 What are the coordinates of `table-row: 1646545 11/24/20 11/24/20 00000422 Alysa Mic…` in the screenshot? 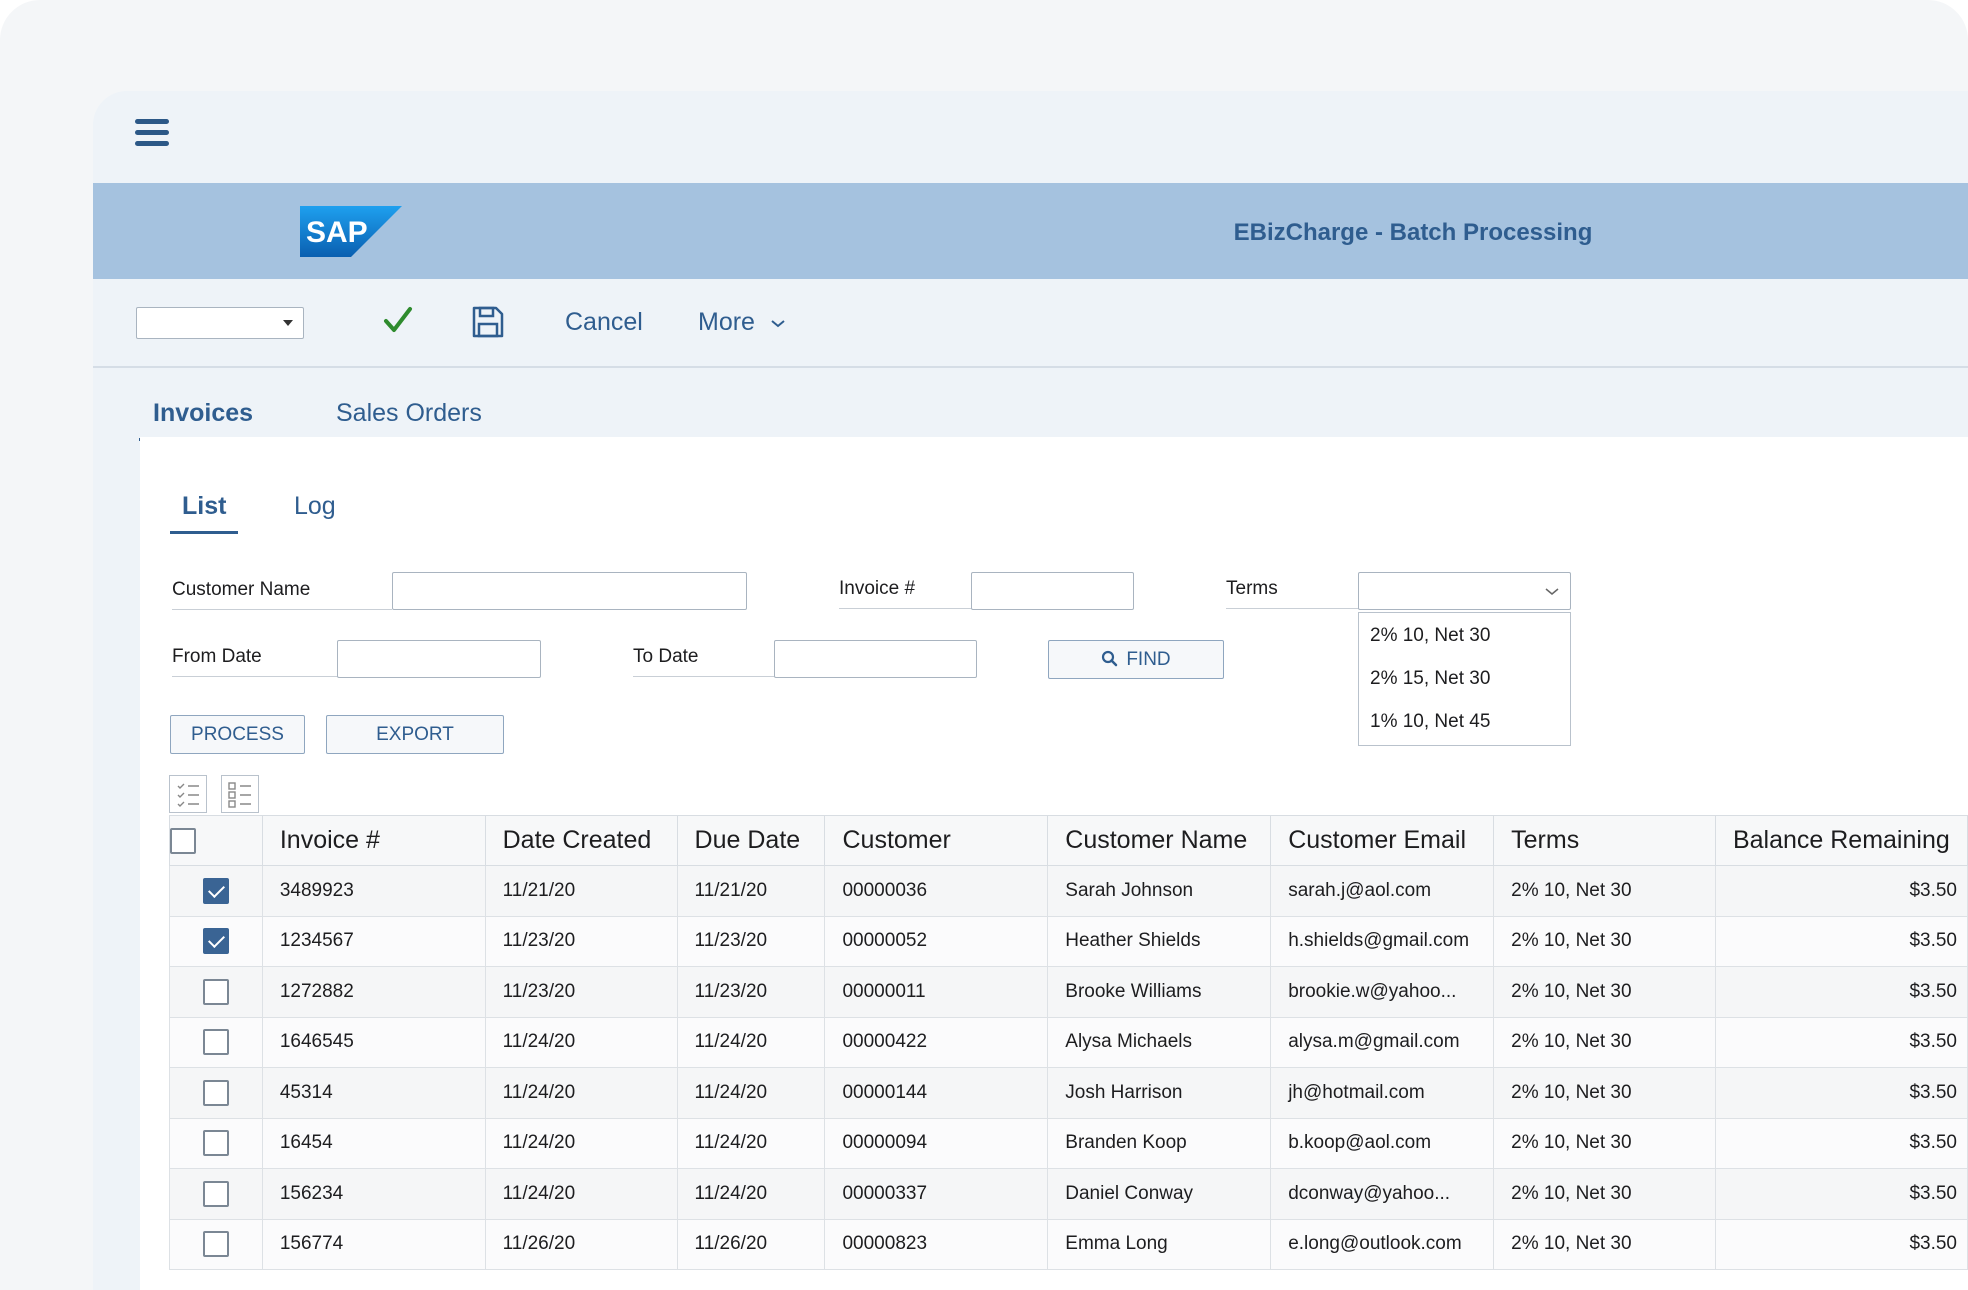 It's located at (1068, 1042).